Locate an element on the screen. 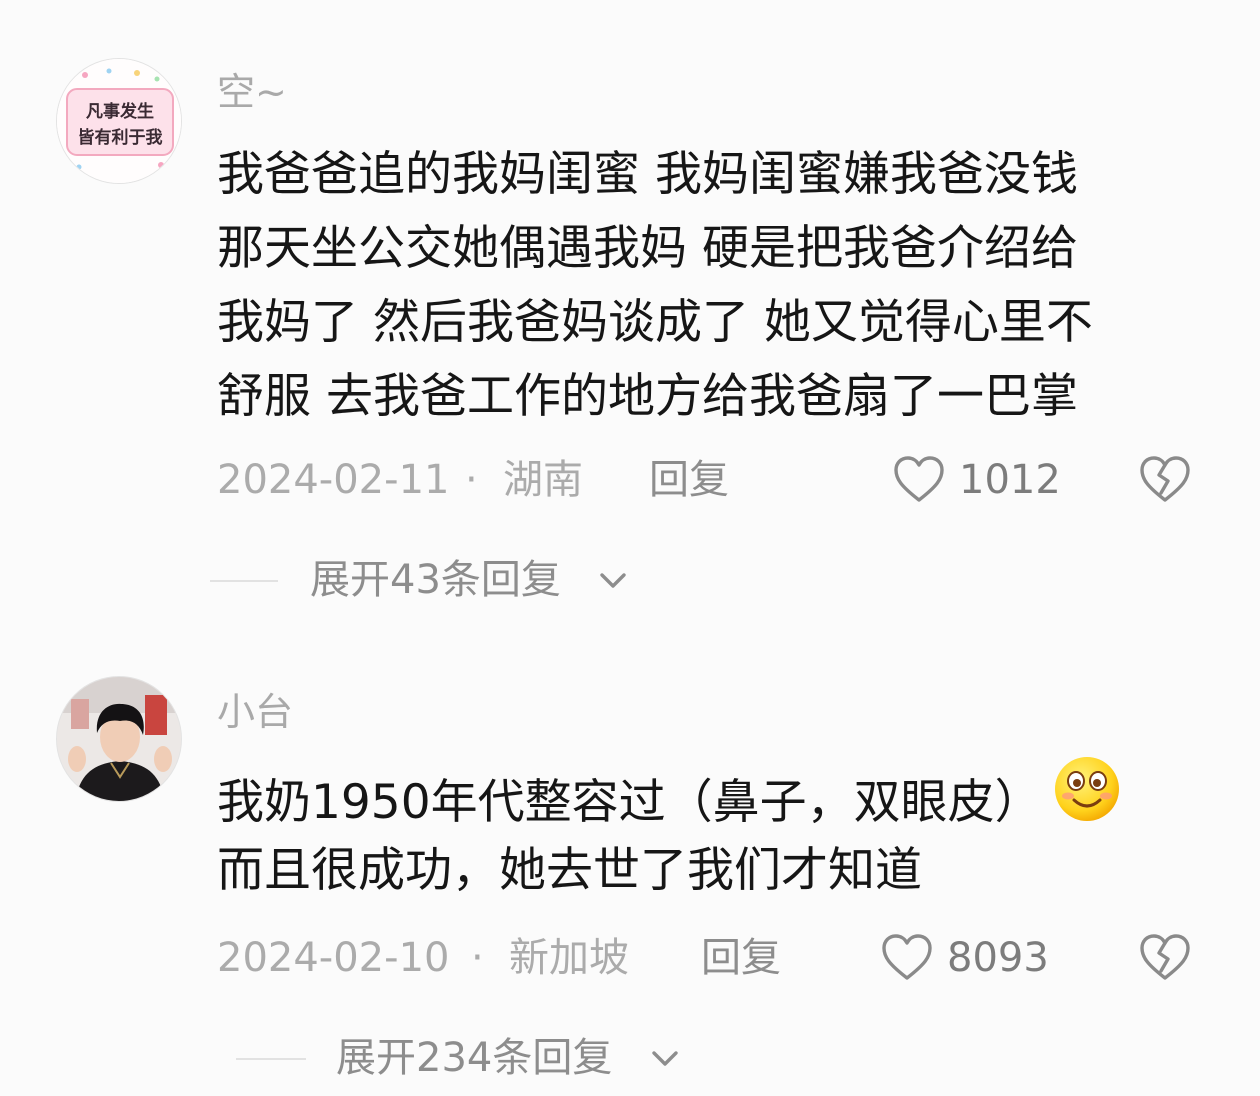  comment-line: 我妈了 然后我爸妈谈成了 她又觉得心里不 is located at coordinates (655, 322).